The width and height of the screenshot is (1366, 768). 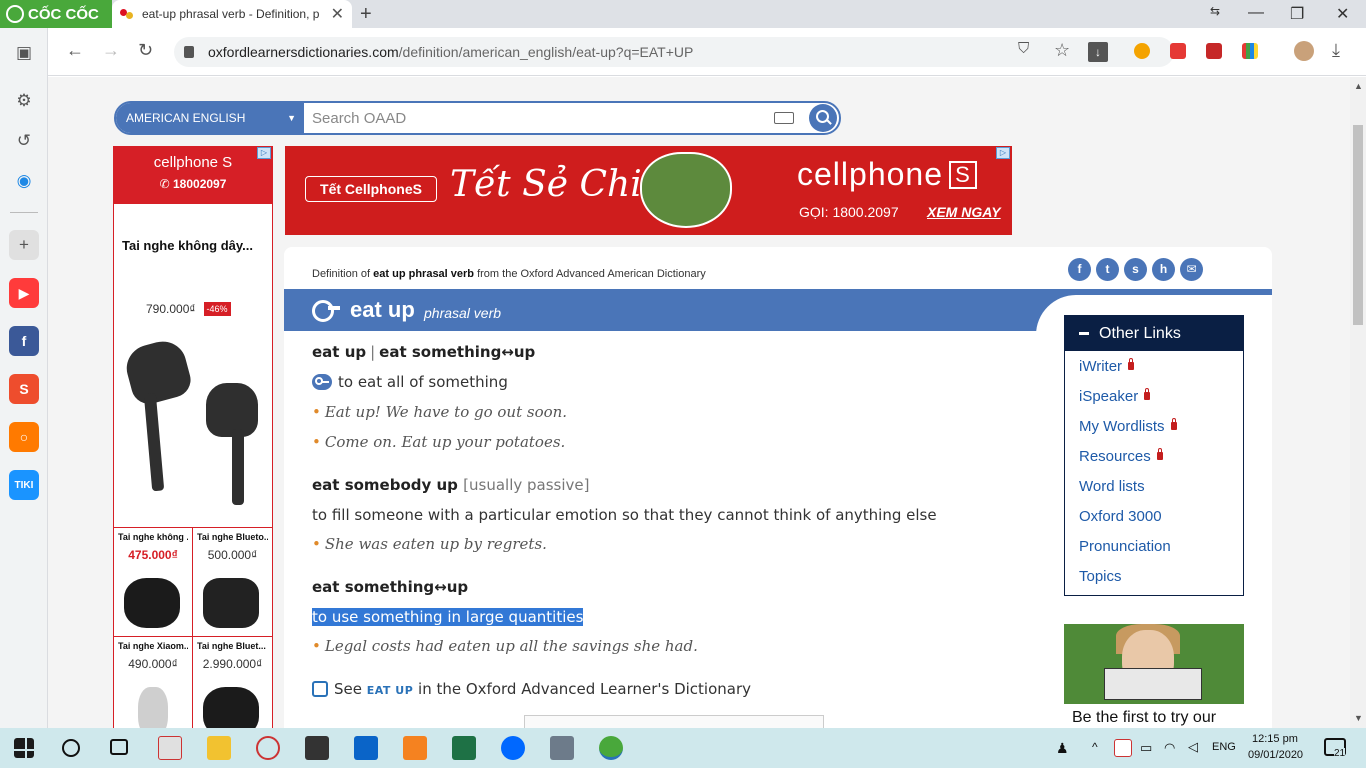 I want to click on clock-date: 09/01/2020, so click(x=1275, y=755).